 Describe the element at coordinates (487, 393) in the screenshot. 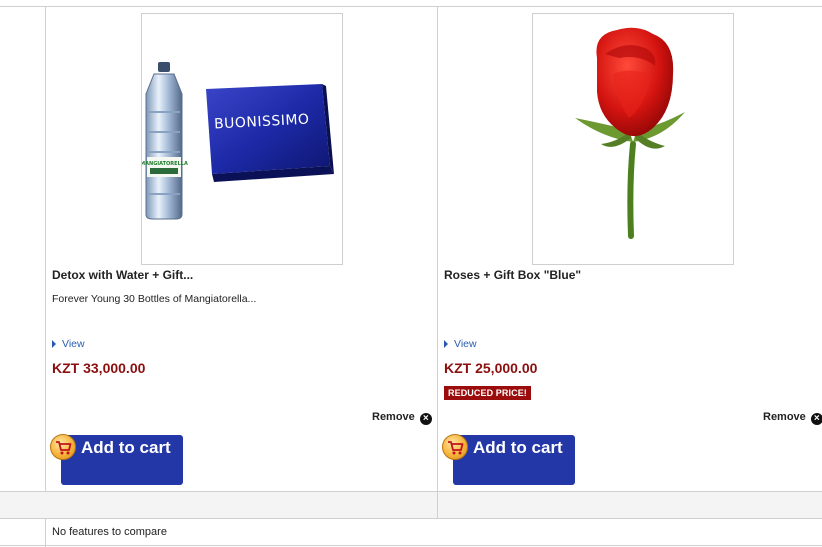

I see `reduced-price-badge: REDUCED PRICE!` at that location.